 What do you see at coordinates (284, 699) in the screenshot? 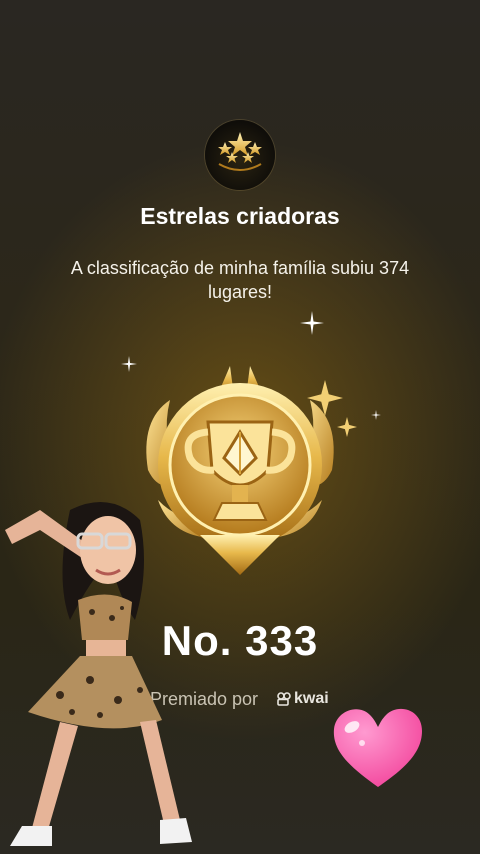
I see `kwai-camera-icon` at bounding box center [284, 699].